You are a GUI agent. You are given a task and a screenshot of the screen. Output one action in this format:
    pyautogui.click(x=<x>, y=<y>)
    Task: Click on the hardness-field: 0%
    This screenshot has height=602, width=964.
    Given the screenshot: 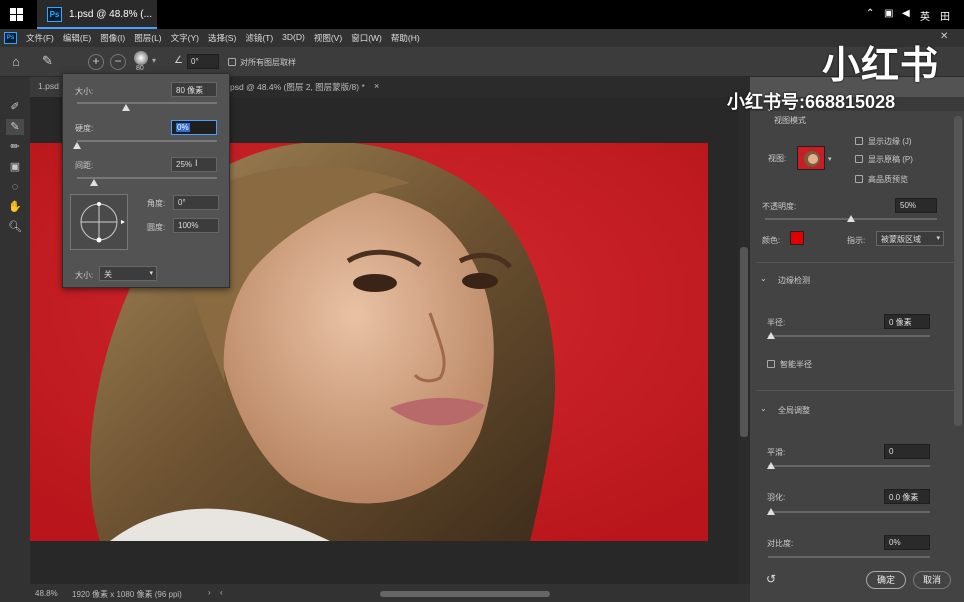 What is the action you would take?
    pyautogui.click(x=194, y=127)
    